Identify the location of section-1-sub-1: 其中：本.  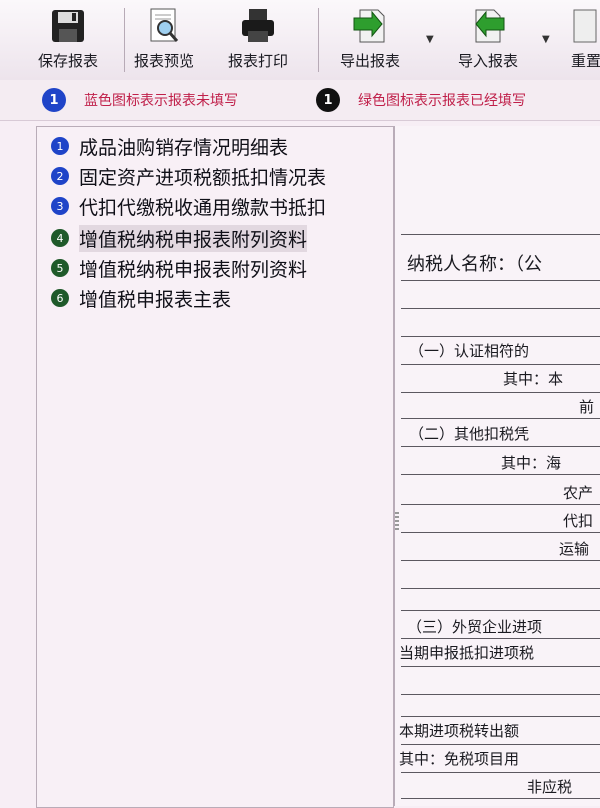
(533, 379).